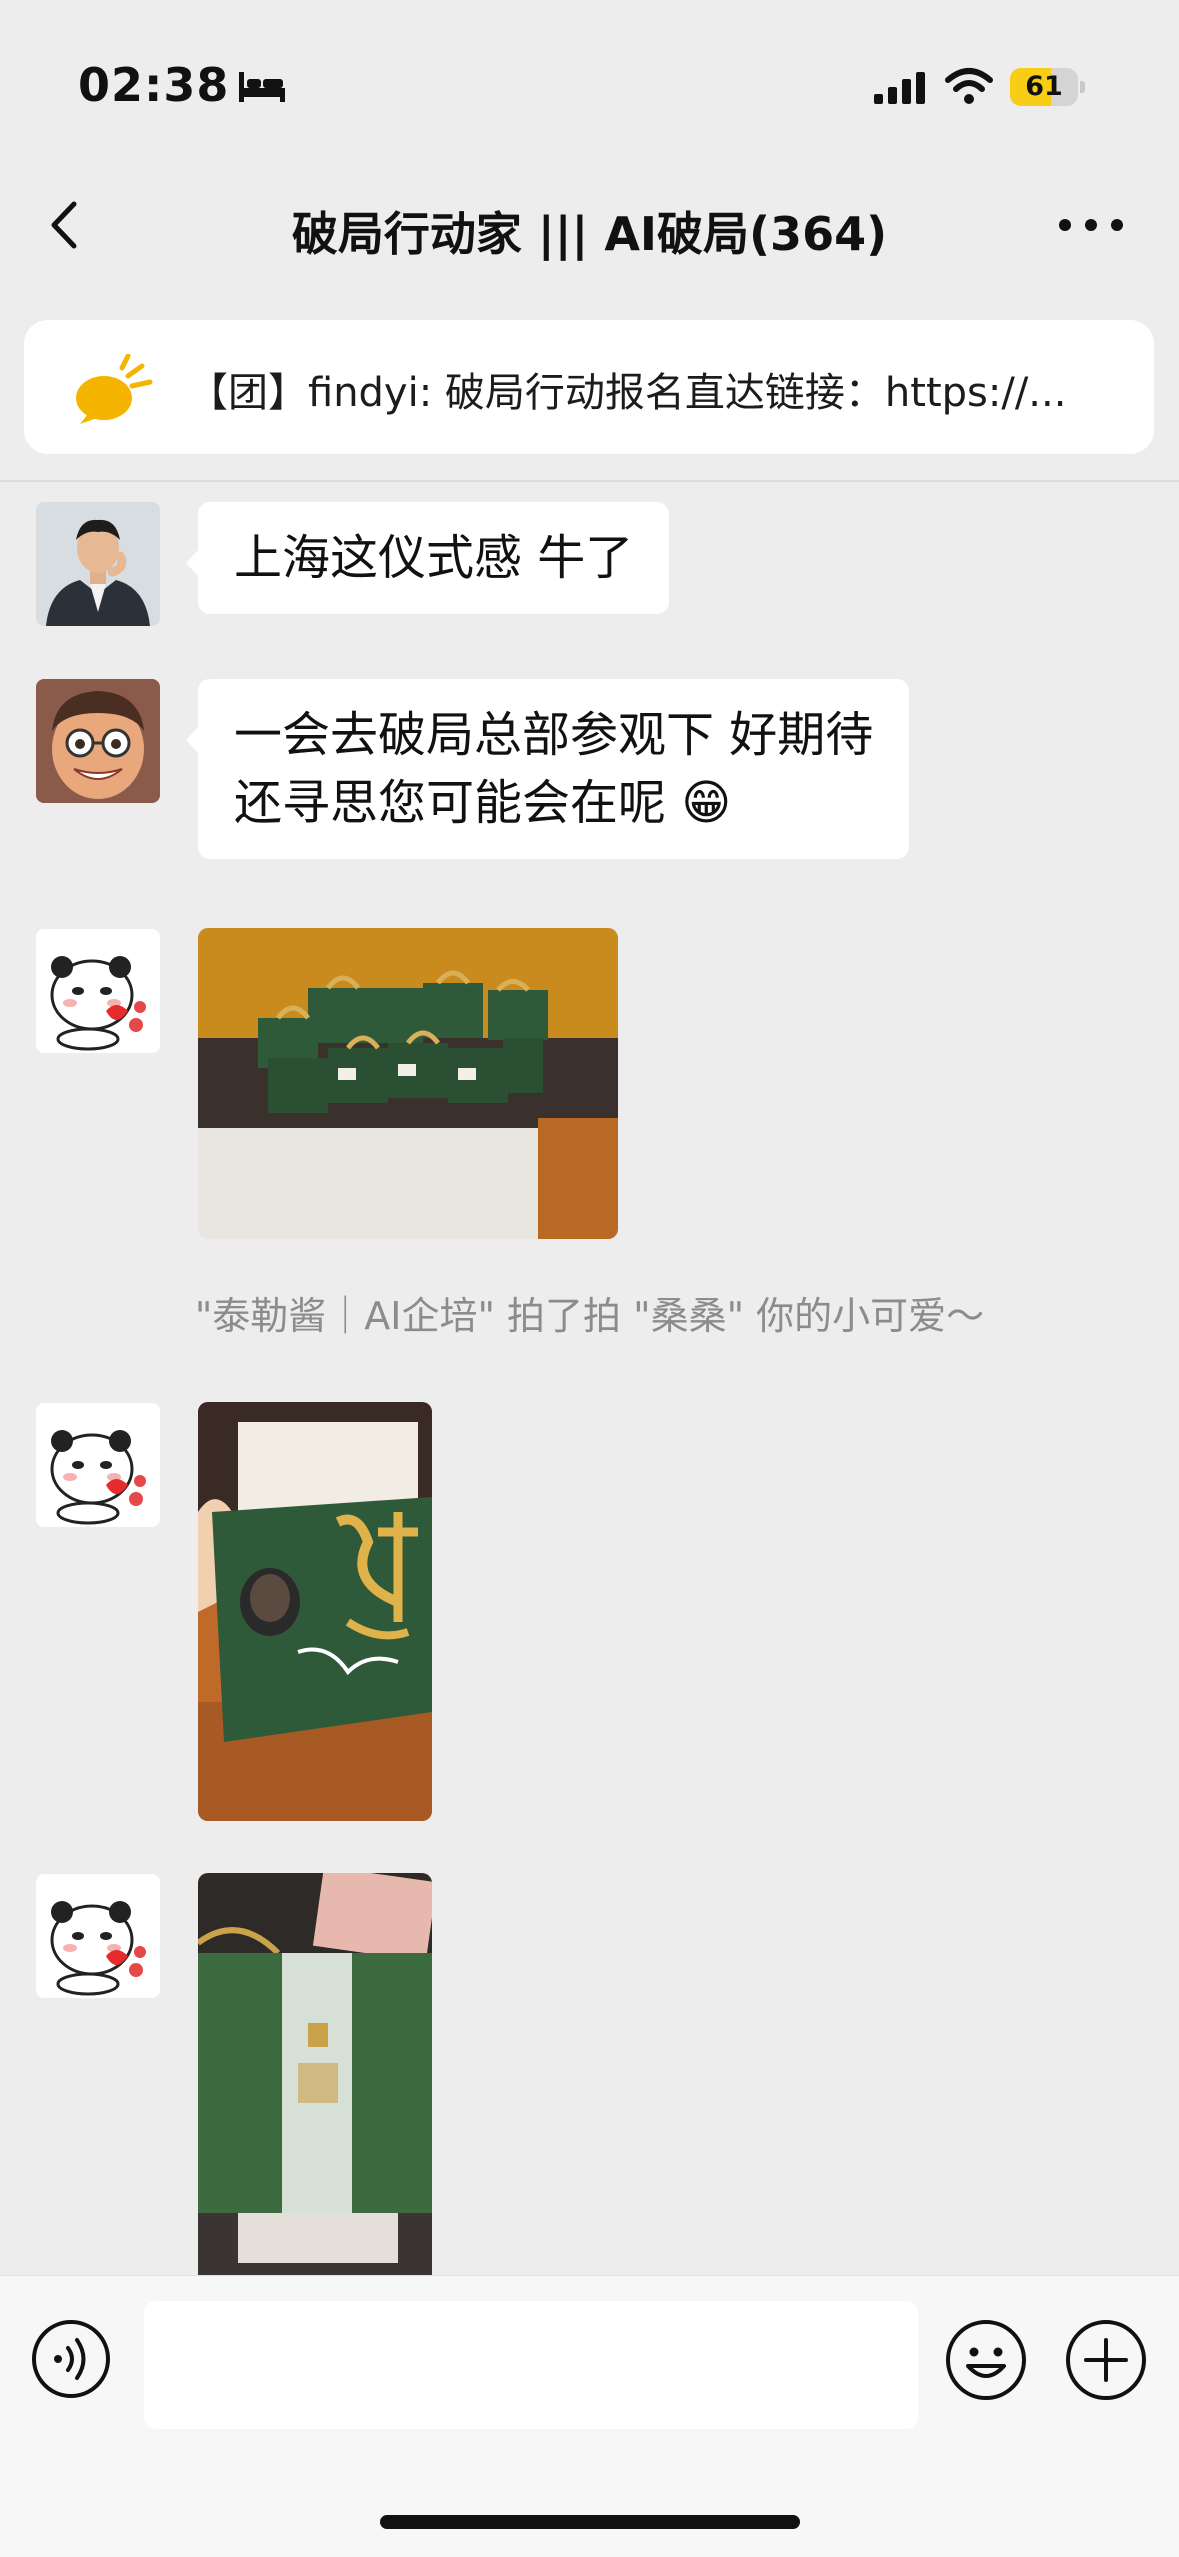  I want to click on battery-indicator: 61, so click(1048, 87).